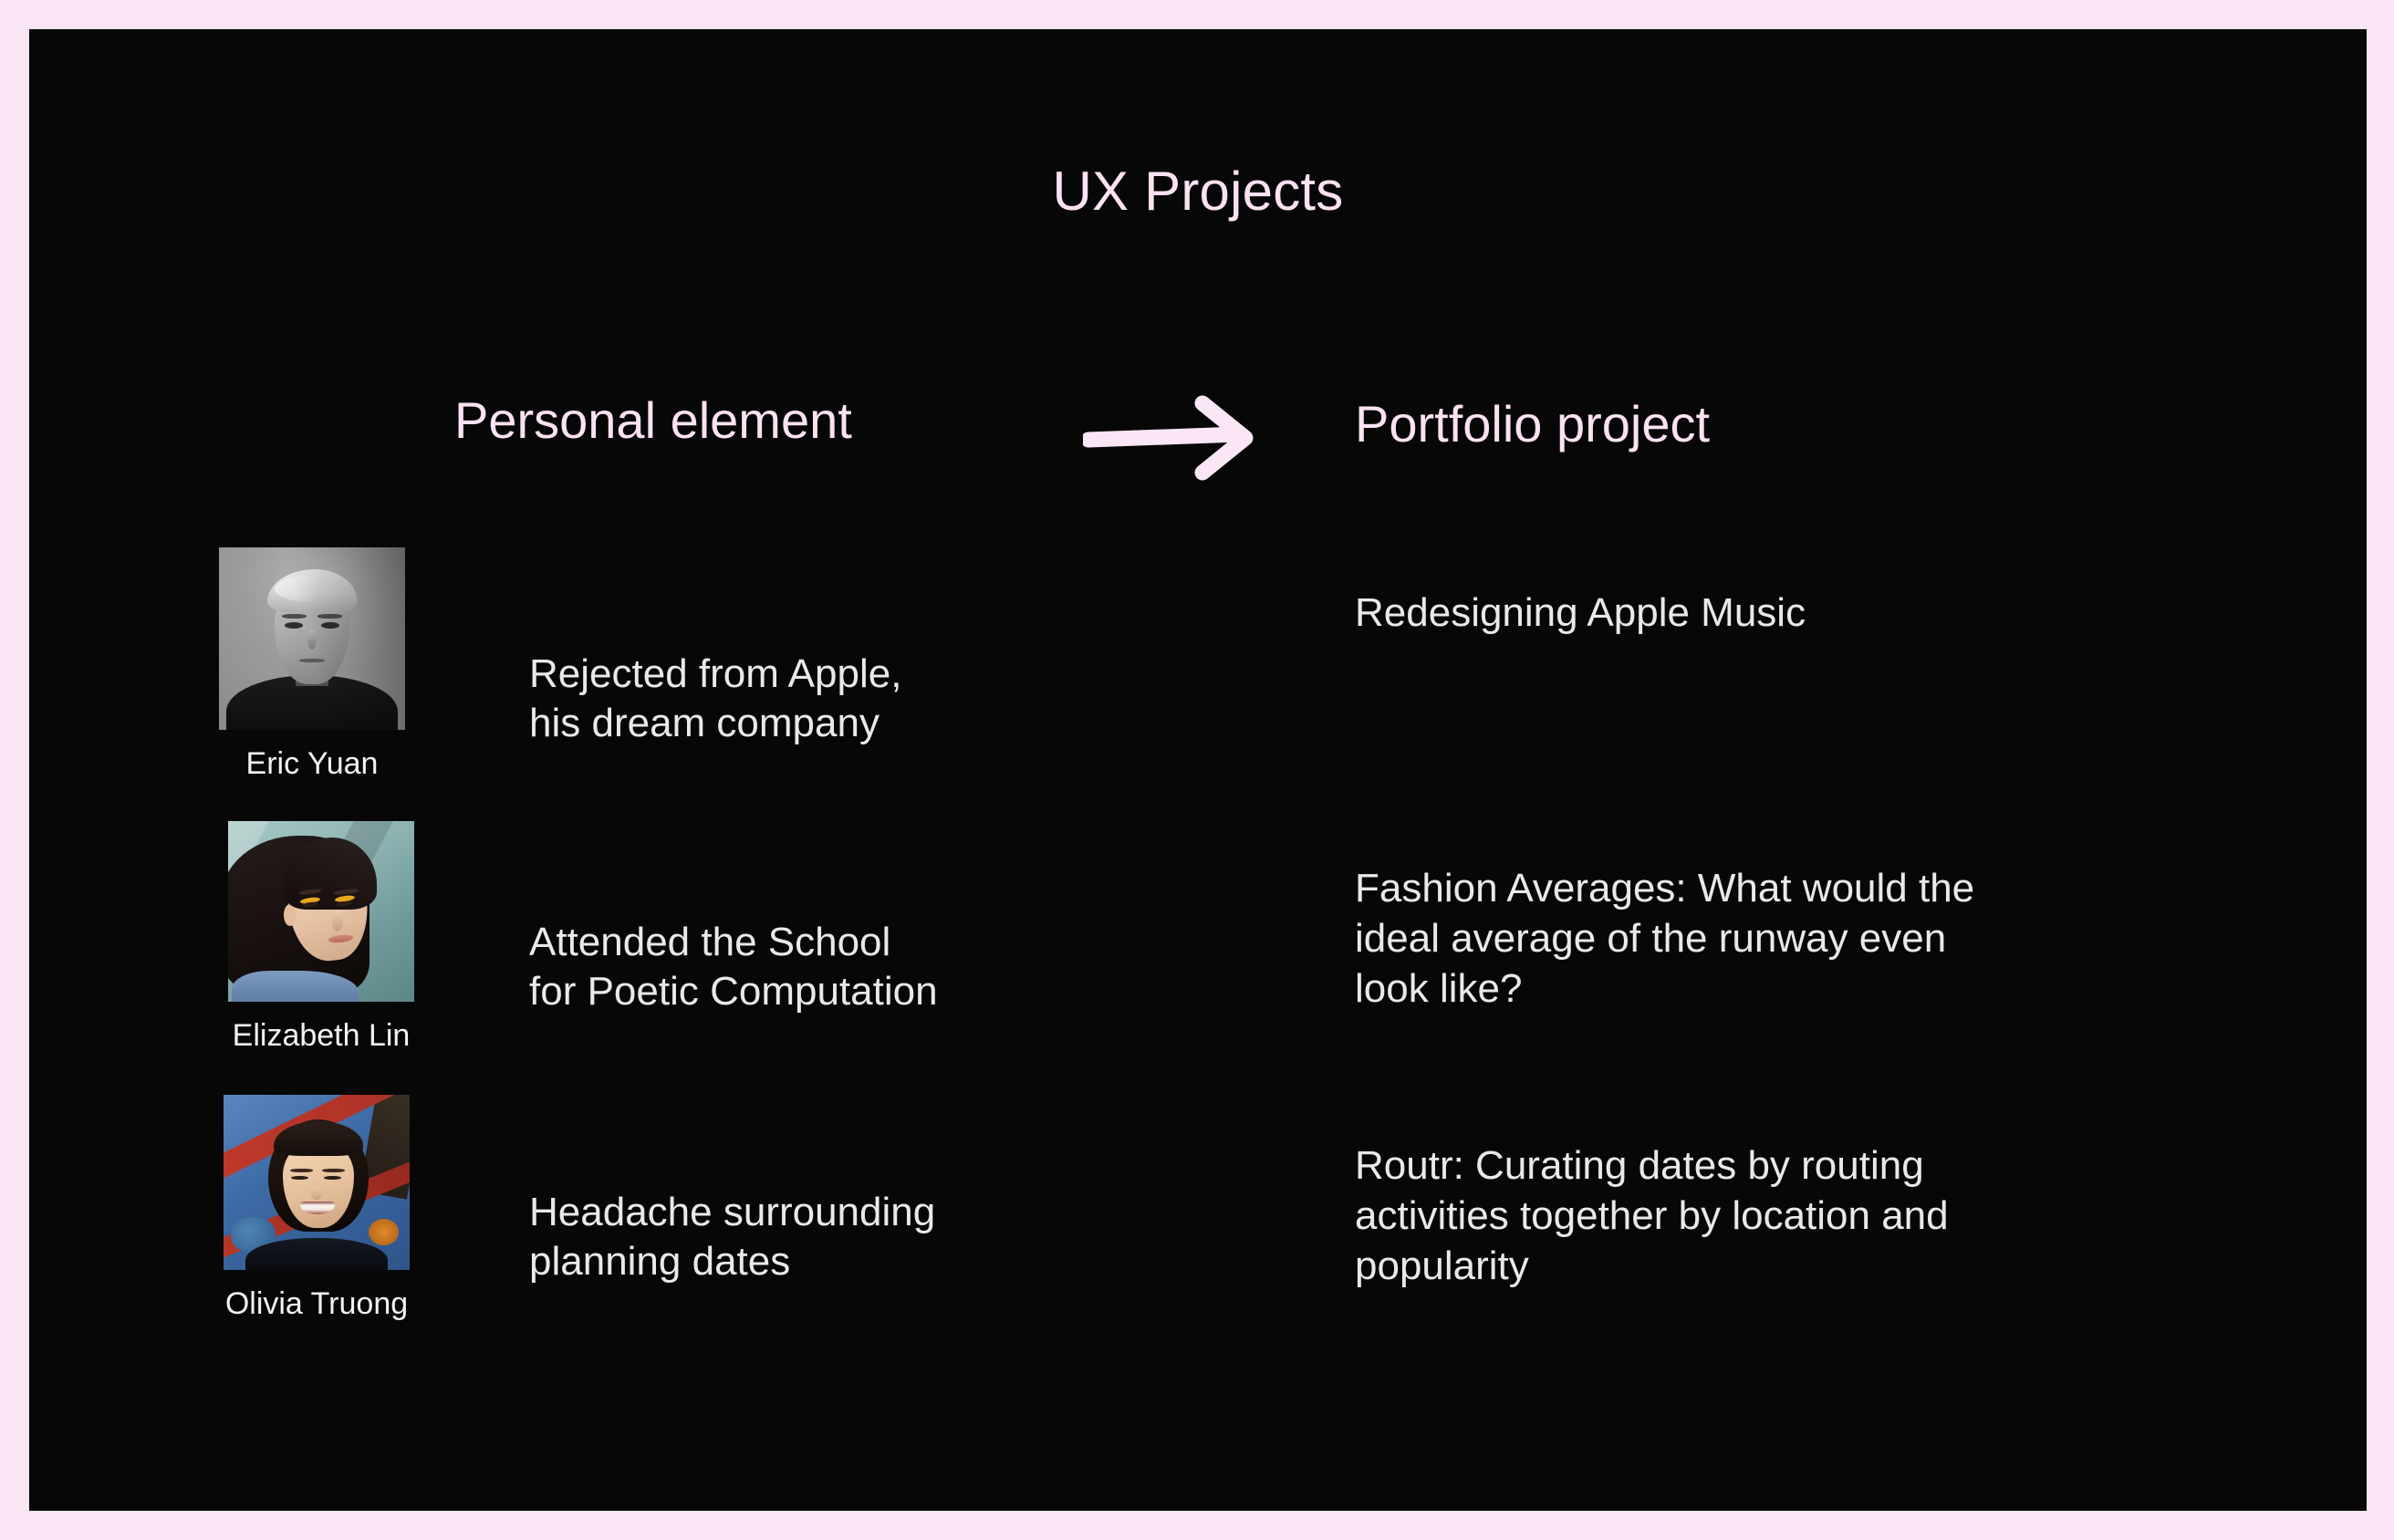 The image size is (2394, 1540). What do you see at coordinates (321, 1035) in the screenshot?
I see `person-name: Elizabeth Lin` at bounding box center [321, 1035].